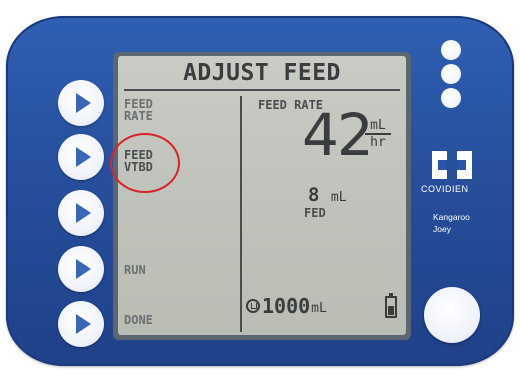 The height and width of the screenshot is (379, 520). I want to click on feed-rate-unit-denominator: hr, so click(378, 142).